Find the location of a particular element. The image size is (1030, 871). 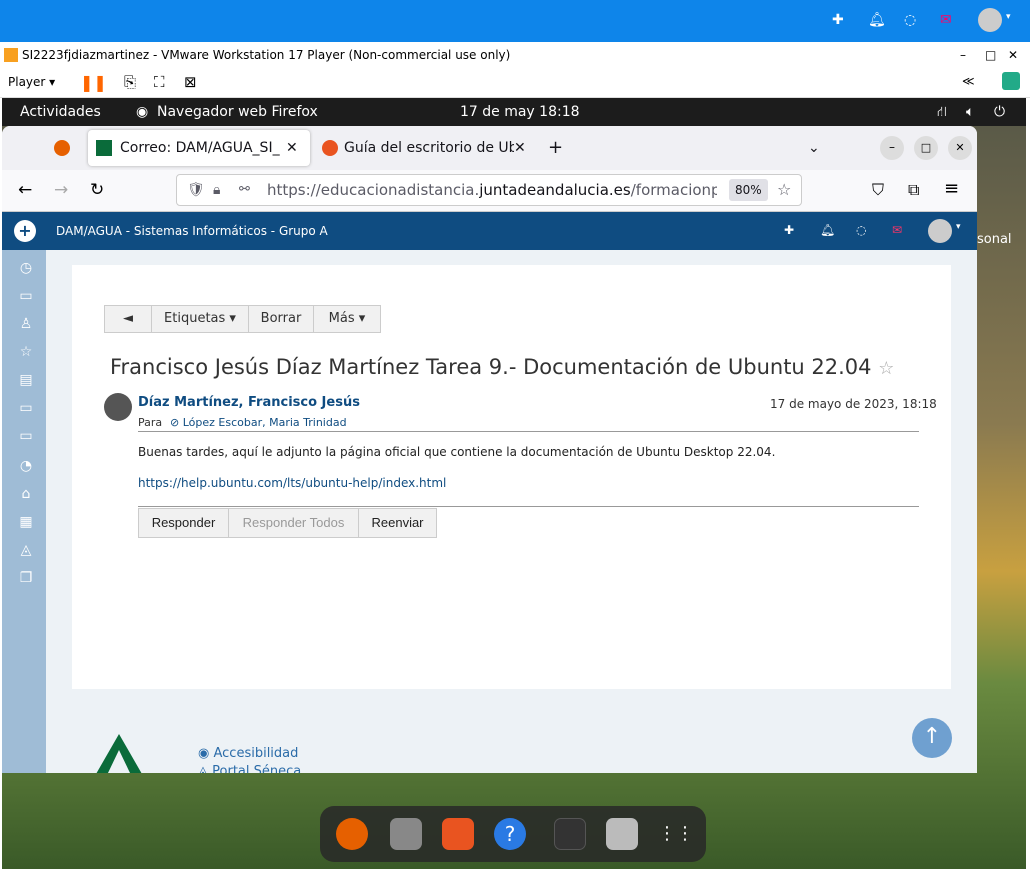

accessibility-link: ◉ Accesibilidad is located at coordinates (248, 753).